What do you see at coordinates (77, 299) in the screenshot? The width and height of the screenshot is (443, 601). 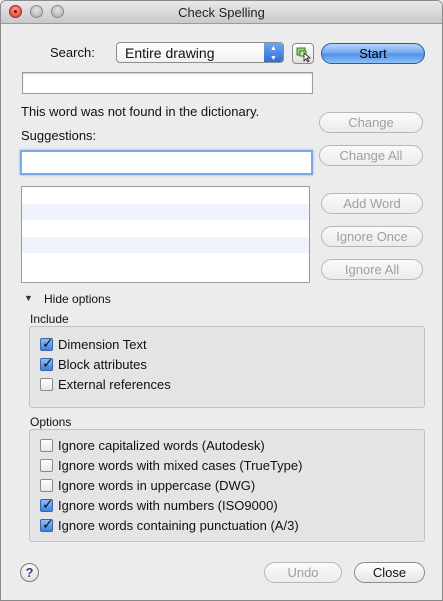 I see `hide-options-toggle: Hide options` at bounding box center [77, 299].